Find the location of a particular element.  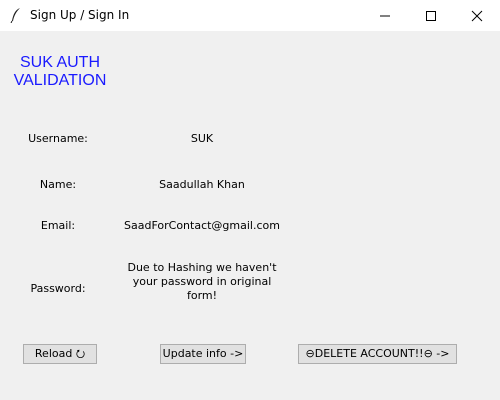

minimize-button is located at coordinates (385, 15).